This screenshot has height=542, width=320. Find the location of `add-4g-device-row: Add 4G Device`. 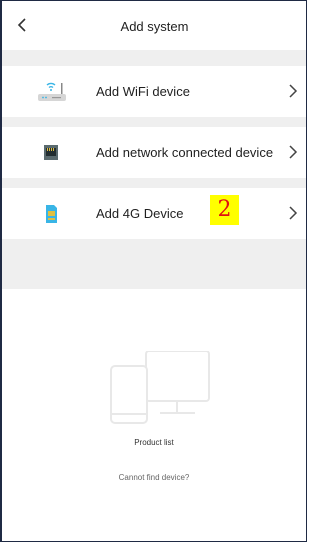

add-4g-device-row: Add 4G Device is located at coordinates (154, 213).